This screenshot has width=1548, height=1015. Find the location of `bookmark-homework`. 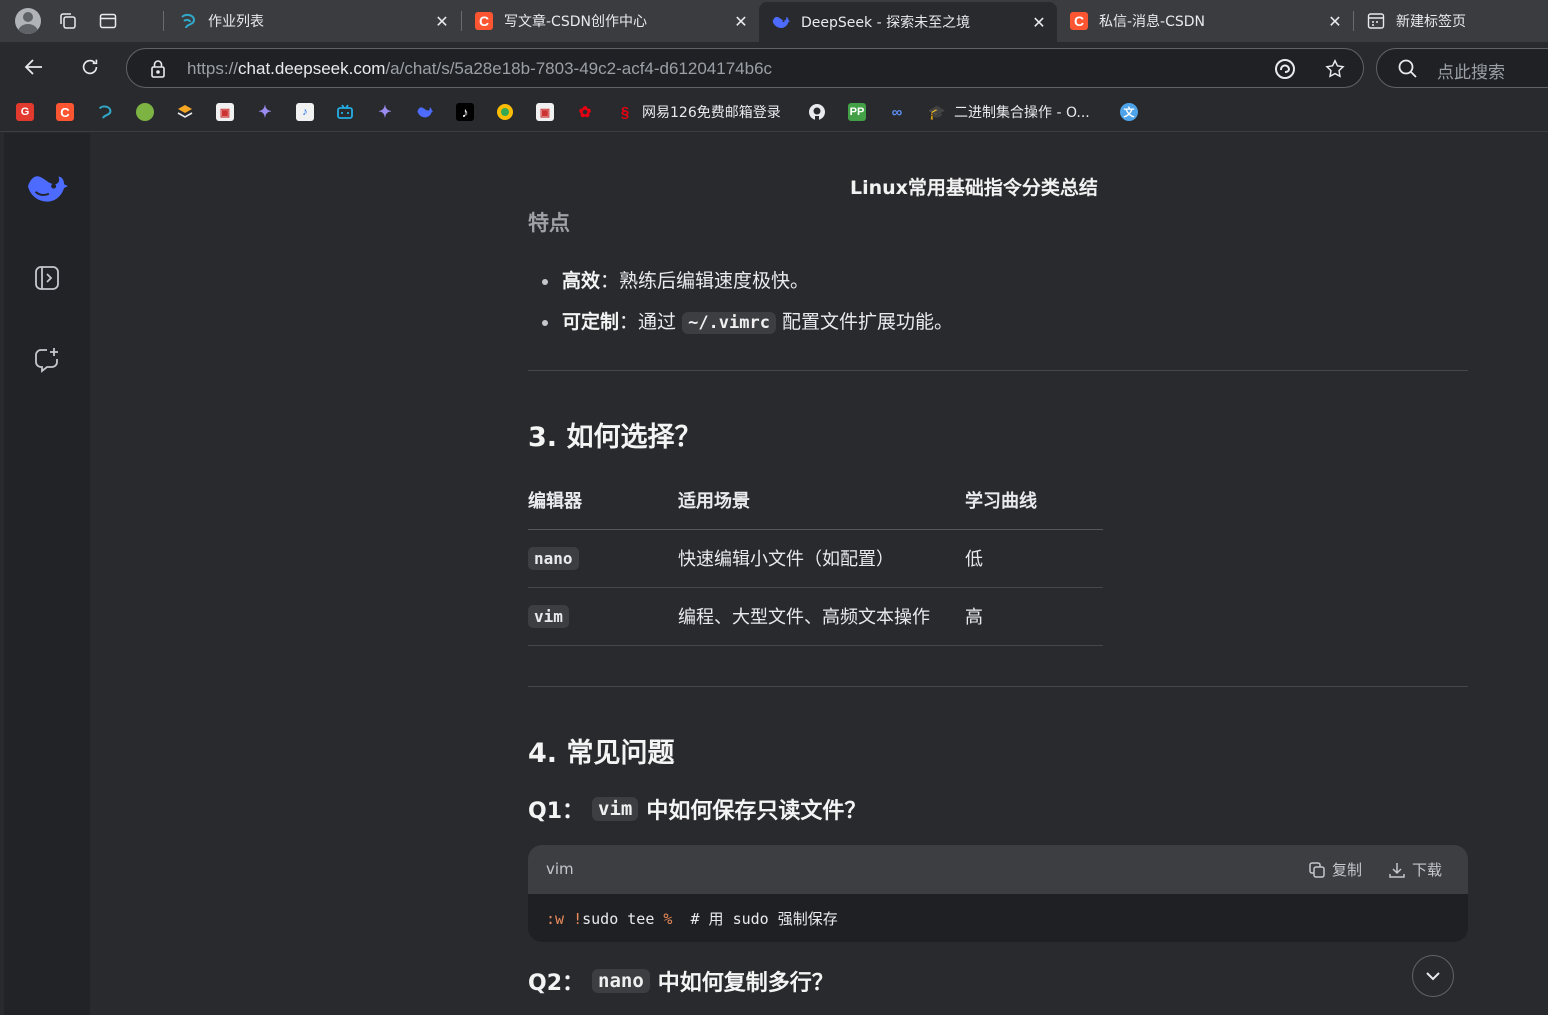

bookmark-homework is located at coordinates (105, 112).